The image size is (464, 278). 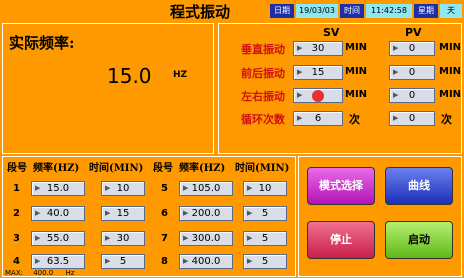 What do you see at coordinates (206, 238) in the screenshot?
I see `segment-7-freq-field: ▶ 300.0` at bounding box center [206, 238].